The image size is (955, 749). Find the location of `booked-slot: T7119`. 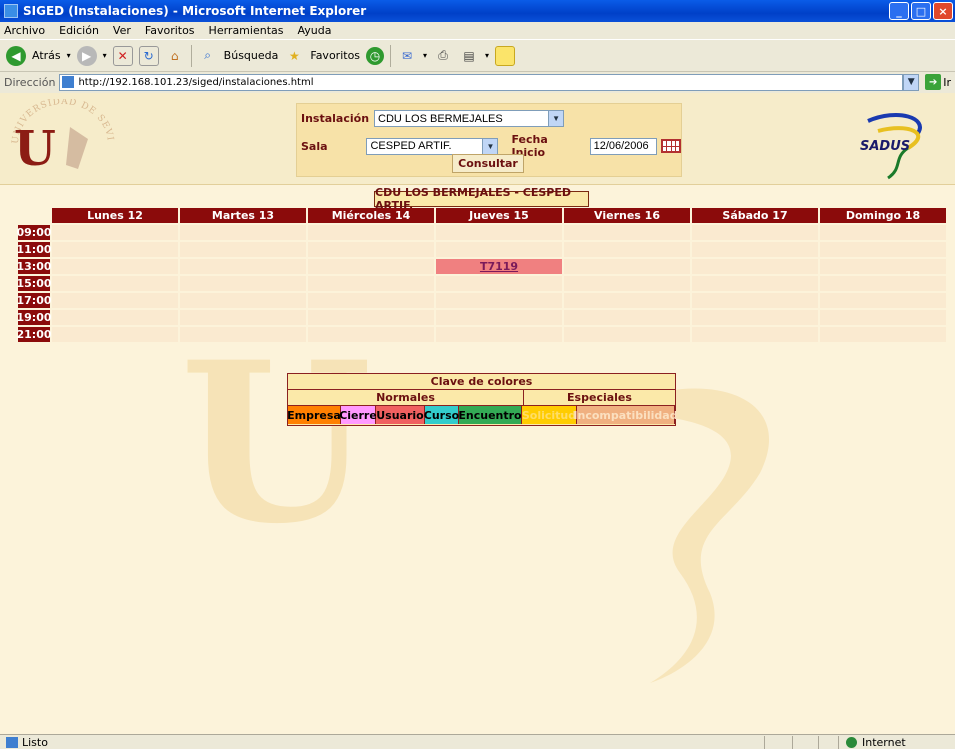

booked-slot: T7119 is located at coordinates (499, 266).